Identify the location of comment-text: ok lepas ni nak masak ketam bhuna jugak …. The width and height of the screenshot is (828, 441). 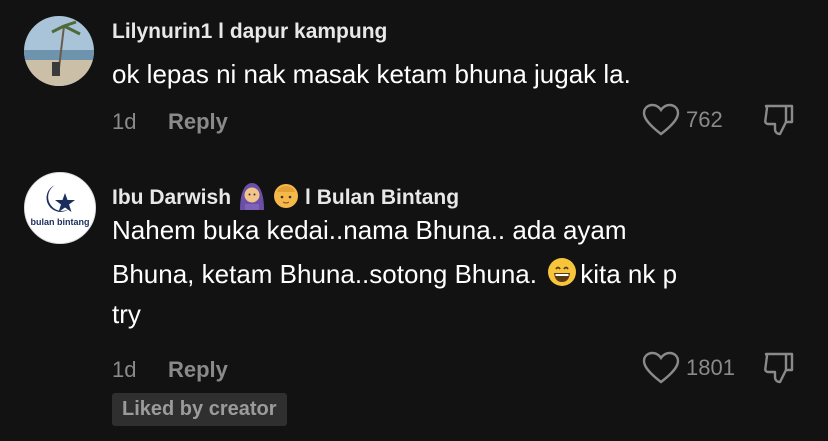
(371, 74).